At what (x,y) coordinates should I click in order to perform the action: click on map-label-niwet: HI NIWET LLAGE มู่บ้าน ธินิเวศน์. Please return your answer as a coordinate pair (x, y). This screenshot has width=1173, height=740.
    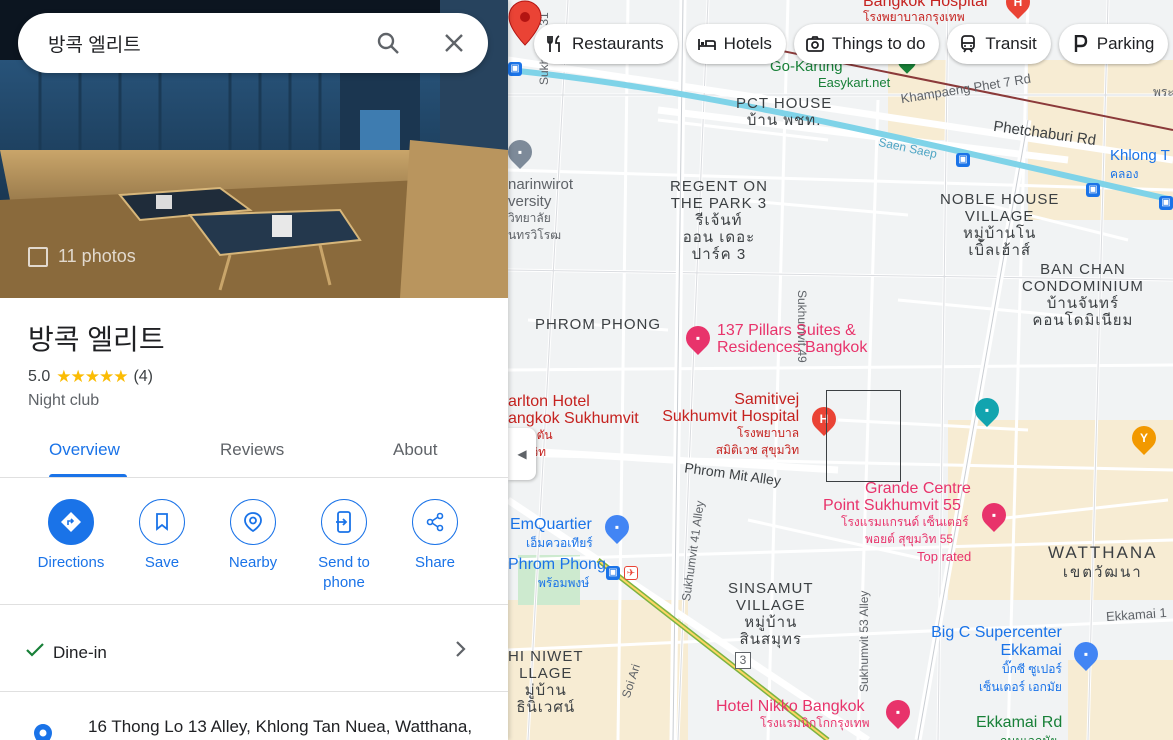
    Looking at the image, I should click on (546, 682).